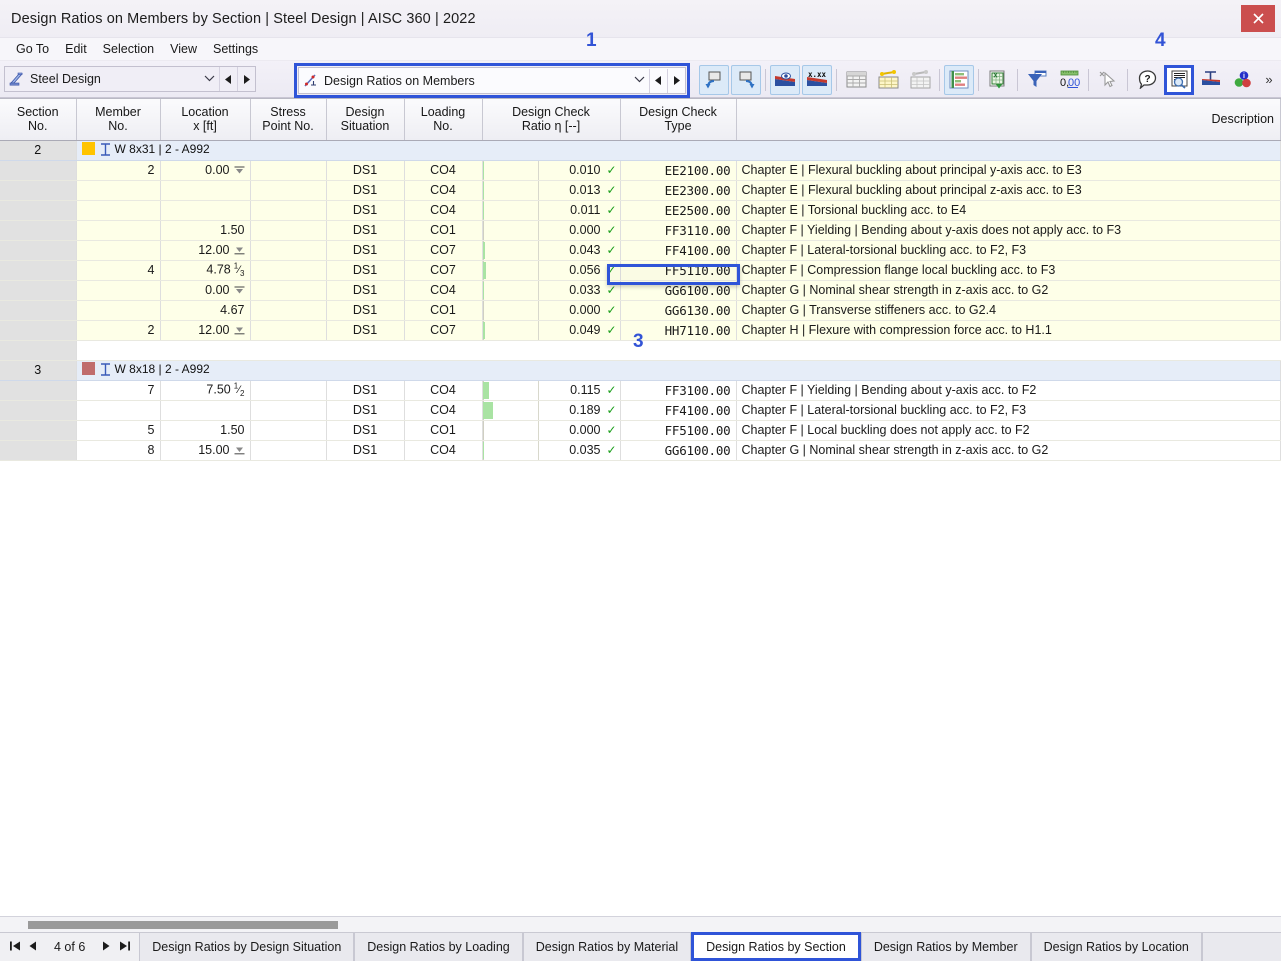 This screenshot has width=1281, height=961. What do you see at coordinates (205, 120) in the screenshot?
I see `col-header-location: Location x [ft]` at bounding box center [205, 120].